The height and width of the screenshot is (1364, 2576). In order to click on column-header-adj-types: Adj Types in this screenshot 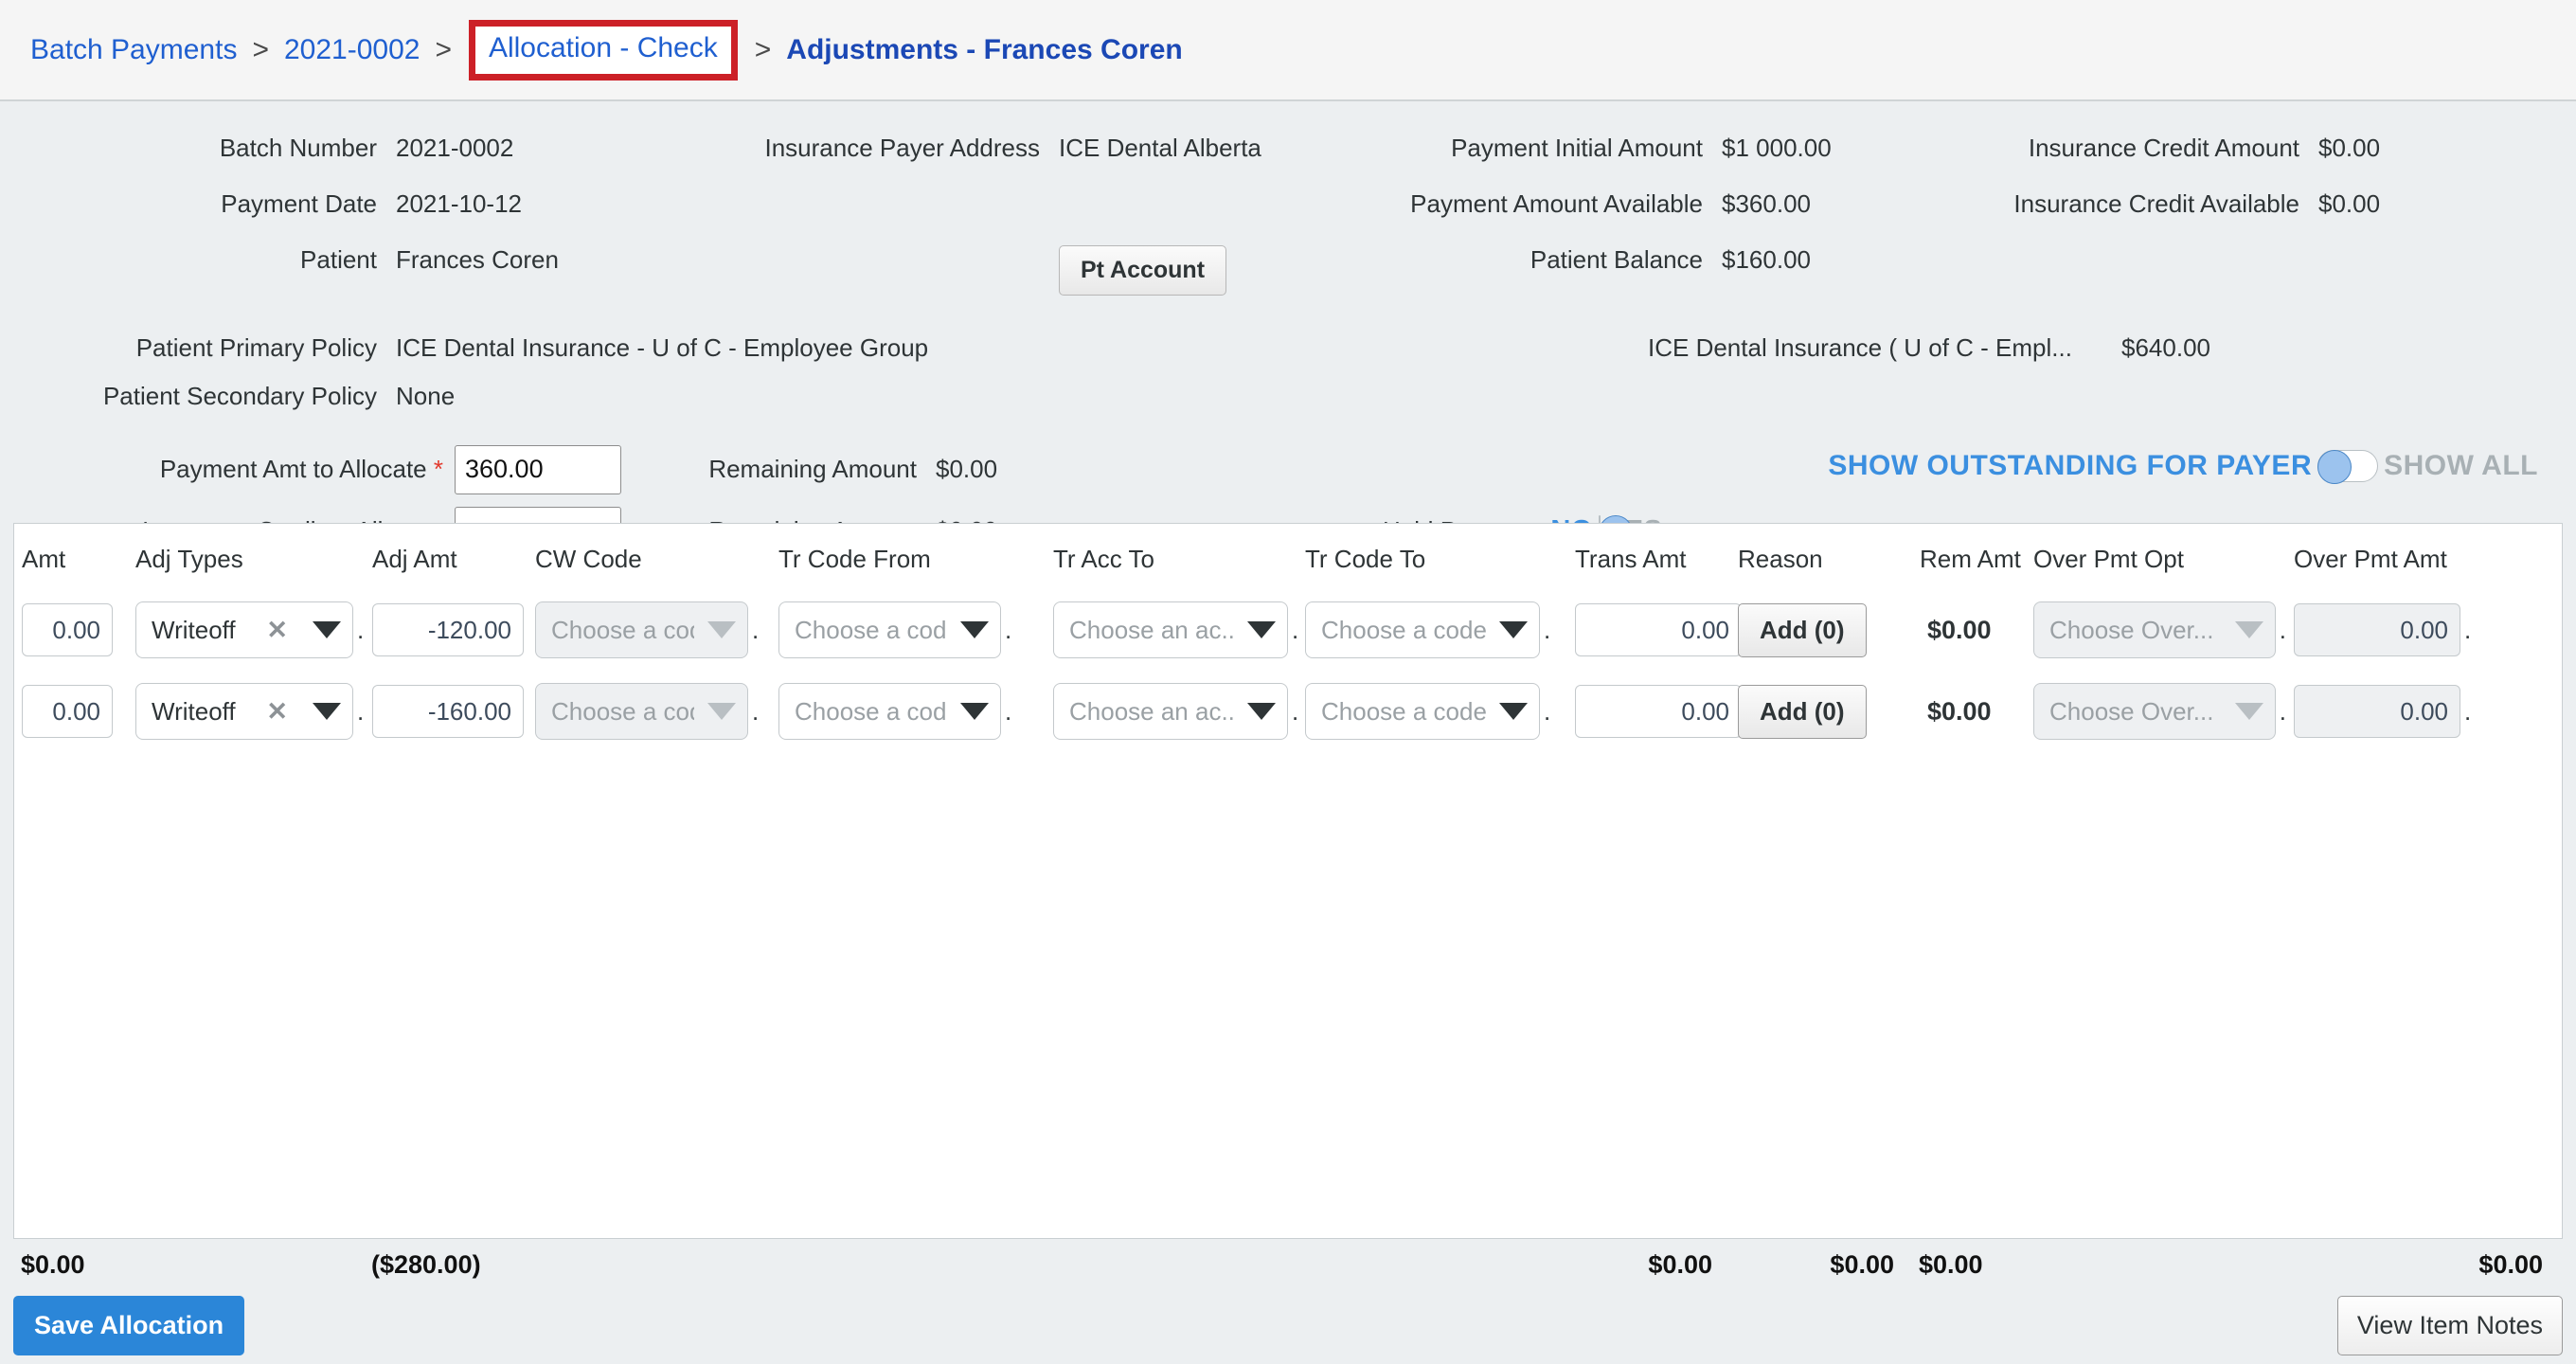, I will do `click(189, 559)`.